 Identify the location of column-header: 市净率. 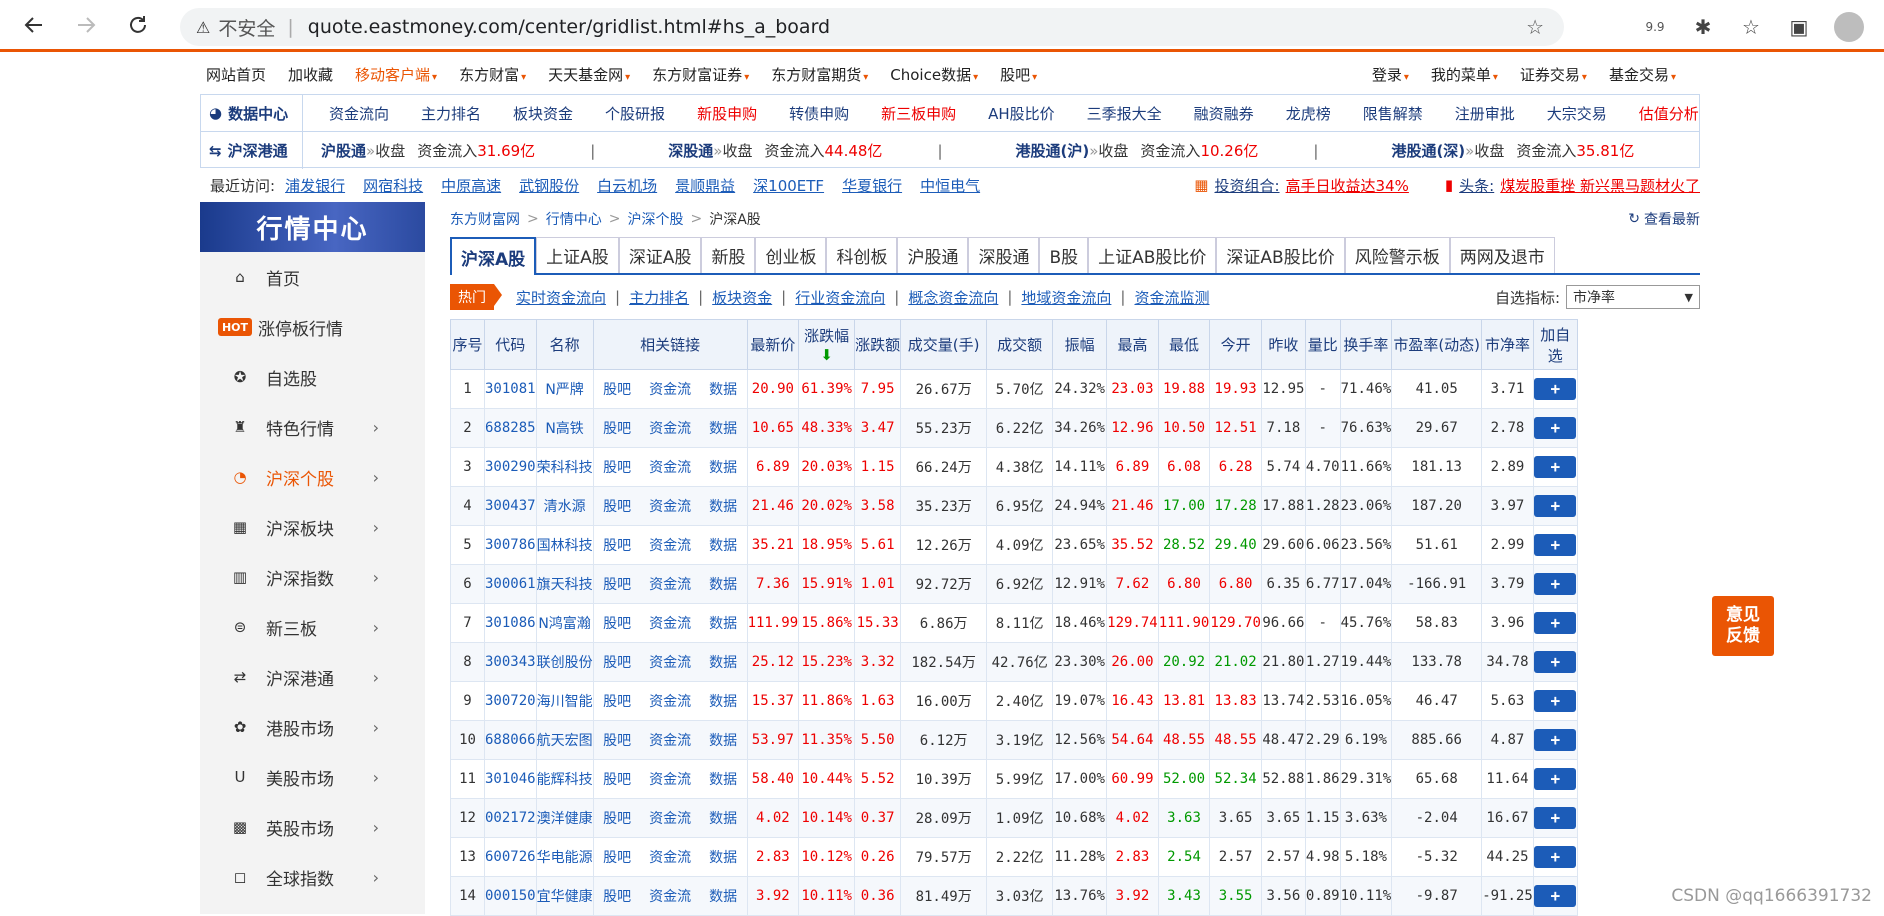
(1508, 345).